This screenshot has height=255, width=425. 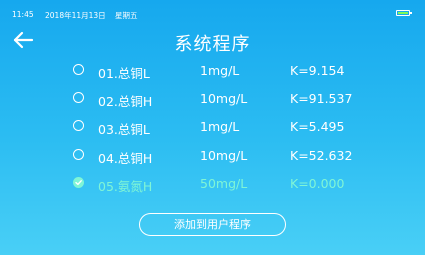 I want to click on add-to-user-program-button: 添加到用户程序, so click(x=212, y=224).